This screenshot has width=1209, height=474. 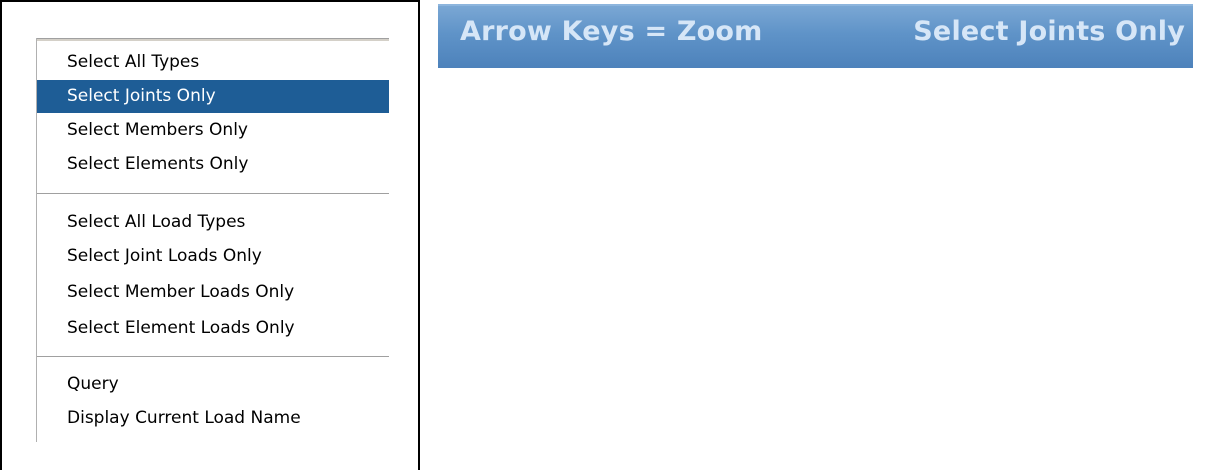 What do you see at coordinates (213, 39) in the screenshot?
I see `menu-top-separator` at bounding box center [213, 39].